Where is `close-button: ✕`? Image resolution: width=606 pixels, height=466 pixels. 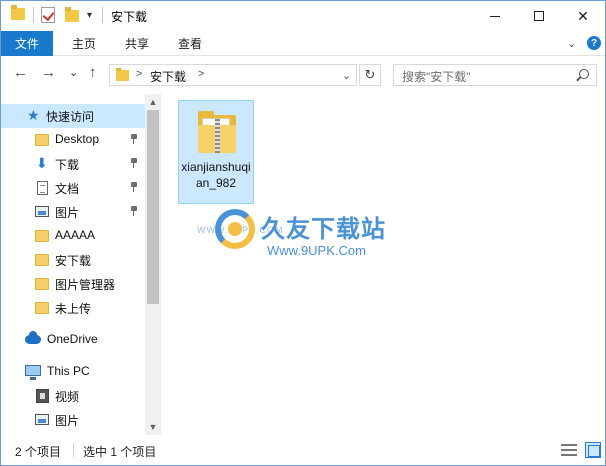
close-button: ✕ is located at coordinates (583, 16).